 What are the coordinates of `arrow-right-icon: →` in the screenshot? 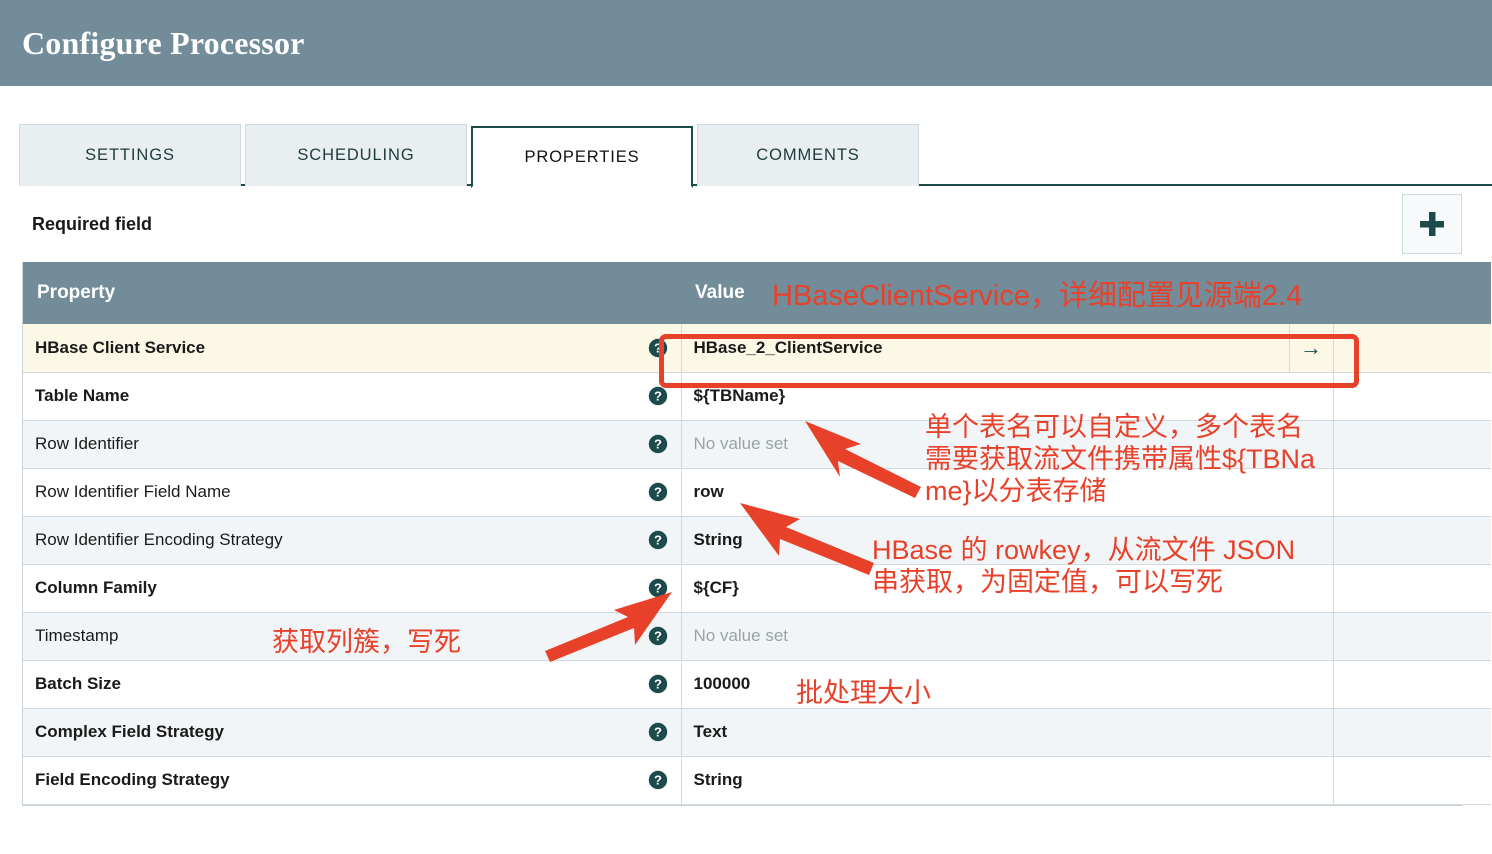 It's located at (1311, 347).